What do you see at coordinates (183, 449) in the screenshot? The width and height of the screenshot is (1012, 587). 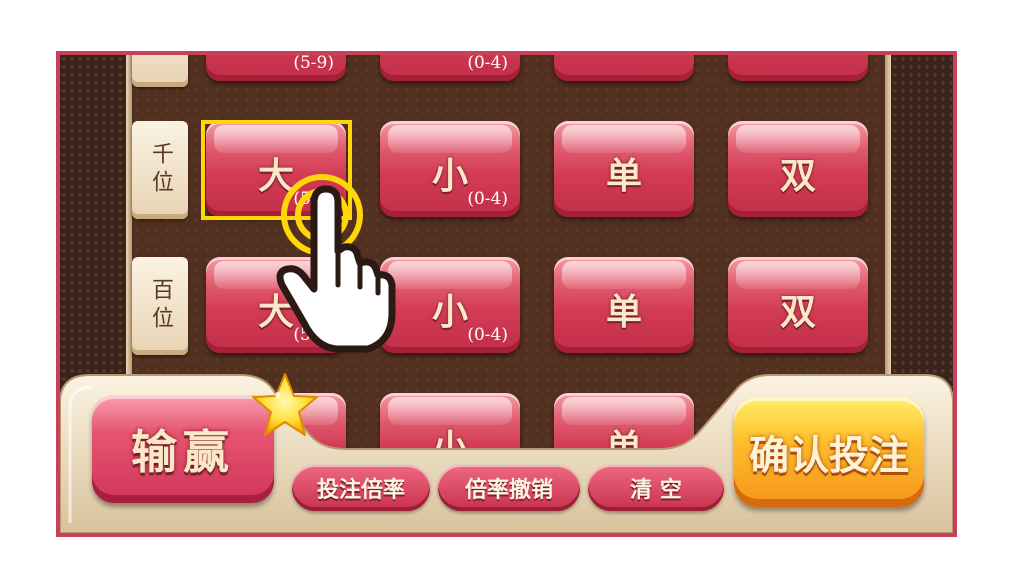 I see `win-lose-button: 输赢` at bounding box center [183, 449].